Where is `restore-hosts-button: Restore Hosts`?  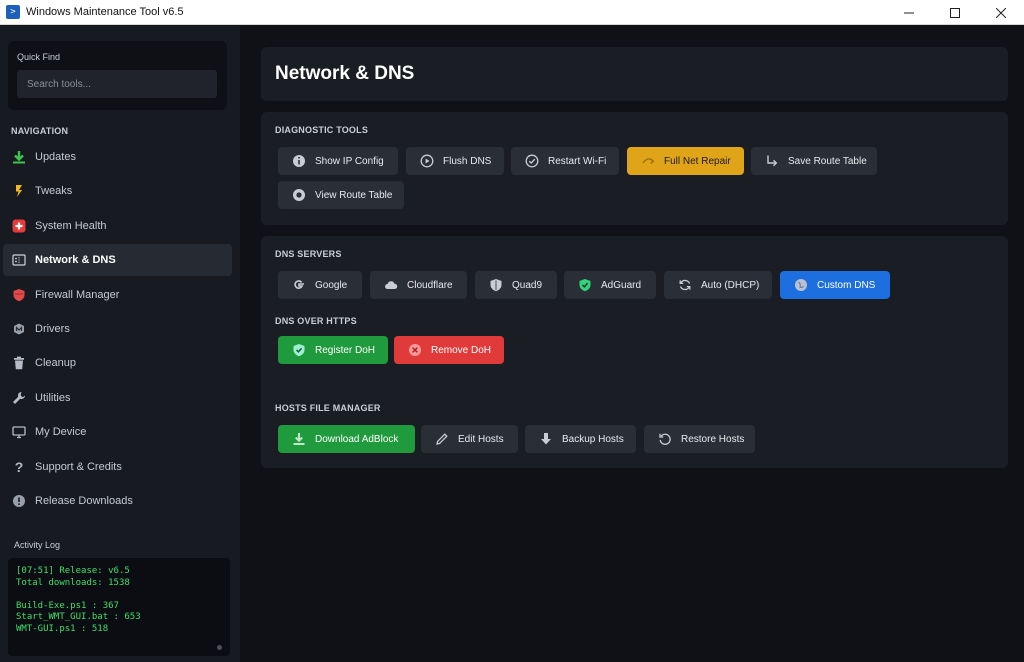 restore-hosts-button: Restore Hosts is located at coordinates (699, 439).